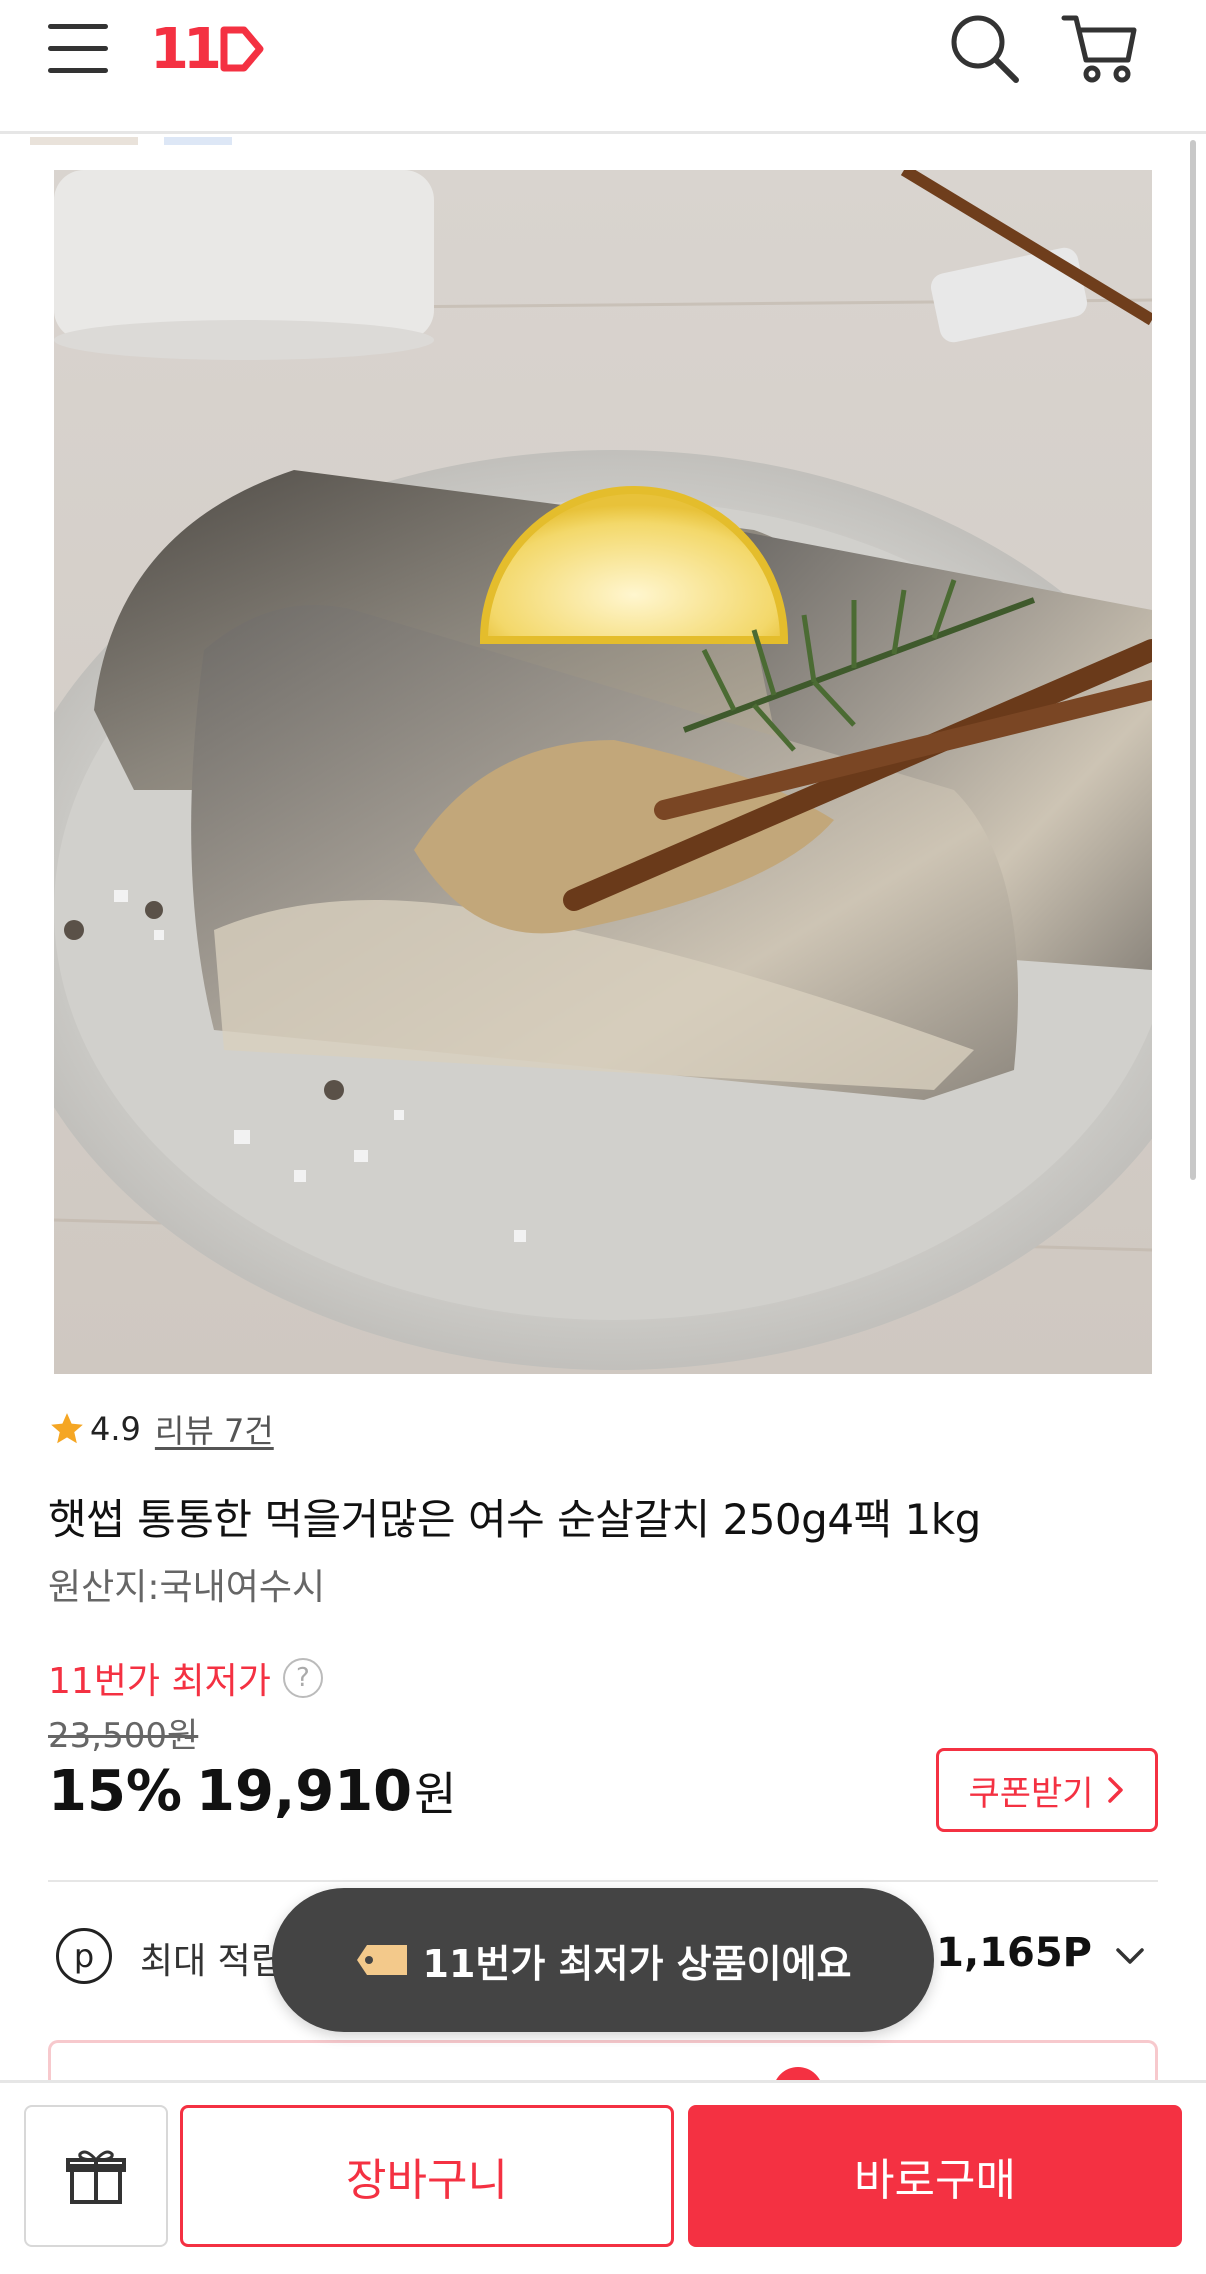  What do you see at coordinates (123, 1736) in the screenshot?
I see `original-price: 23,500원` at bounding box center [123, 1736].